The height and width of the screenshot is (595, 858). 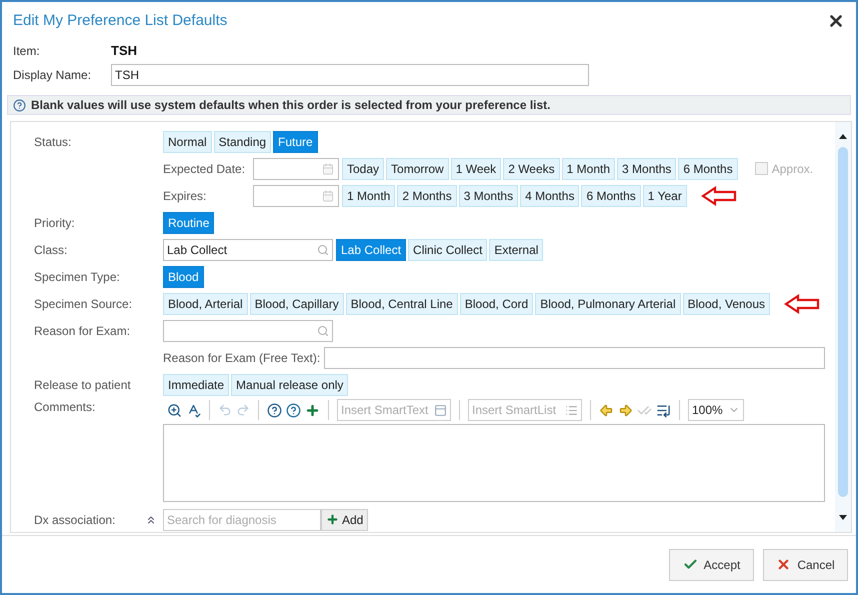 I want to click on option-button: Clinic Collect, so click(x=448, y=249).